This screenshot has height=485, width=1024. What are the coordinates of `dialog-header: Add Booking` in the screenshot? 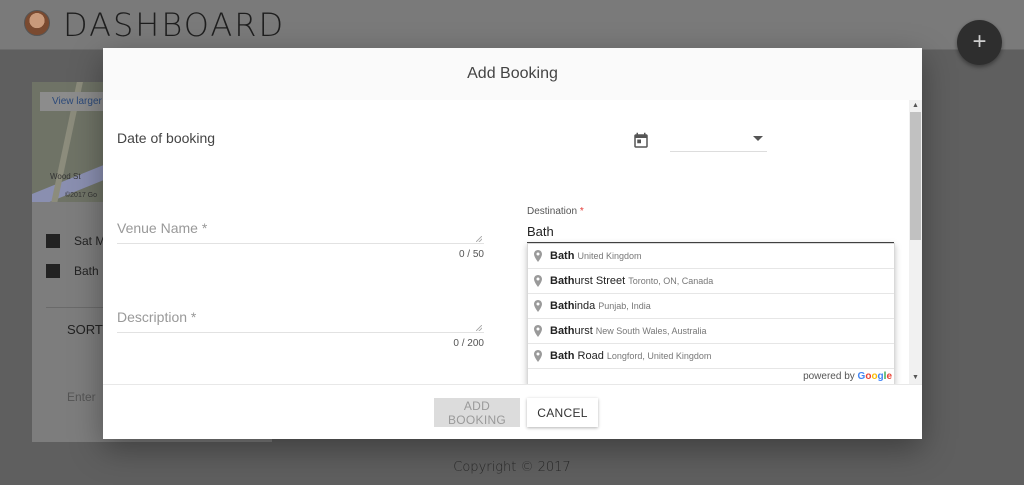 It's located at (512, 74).